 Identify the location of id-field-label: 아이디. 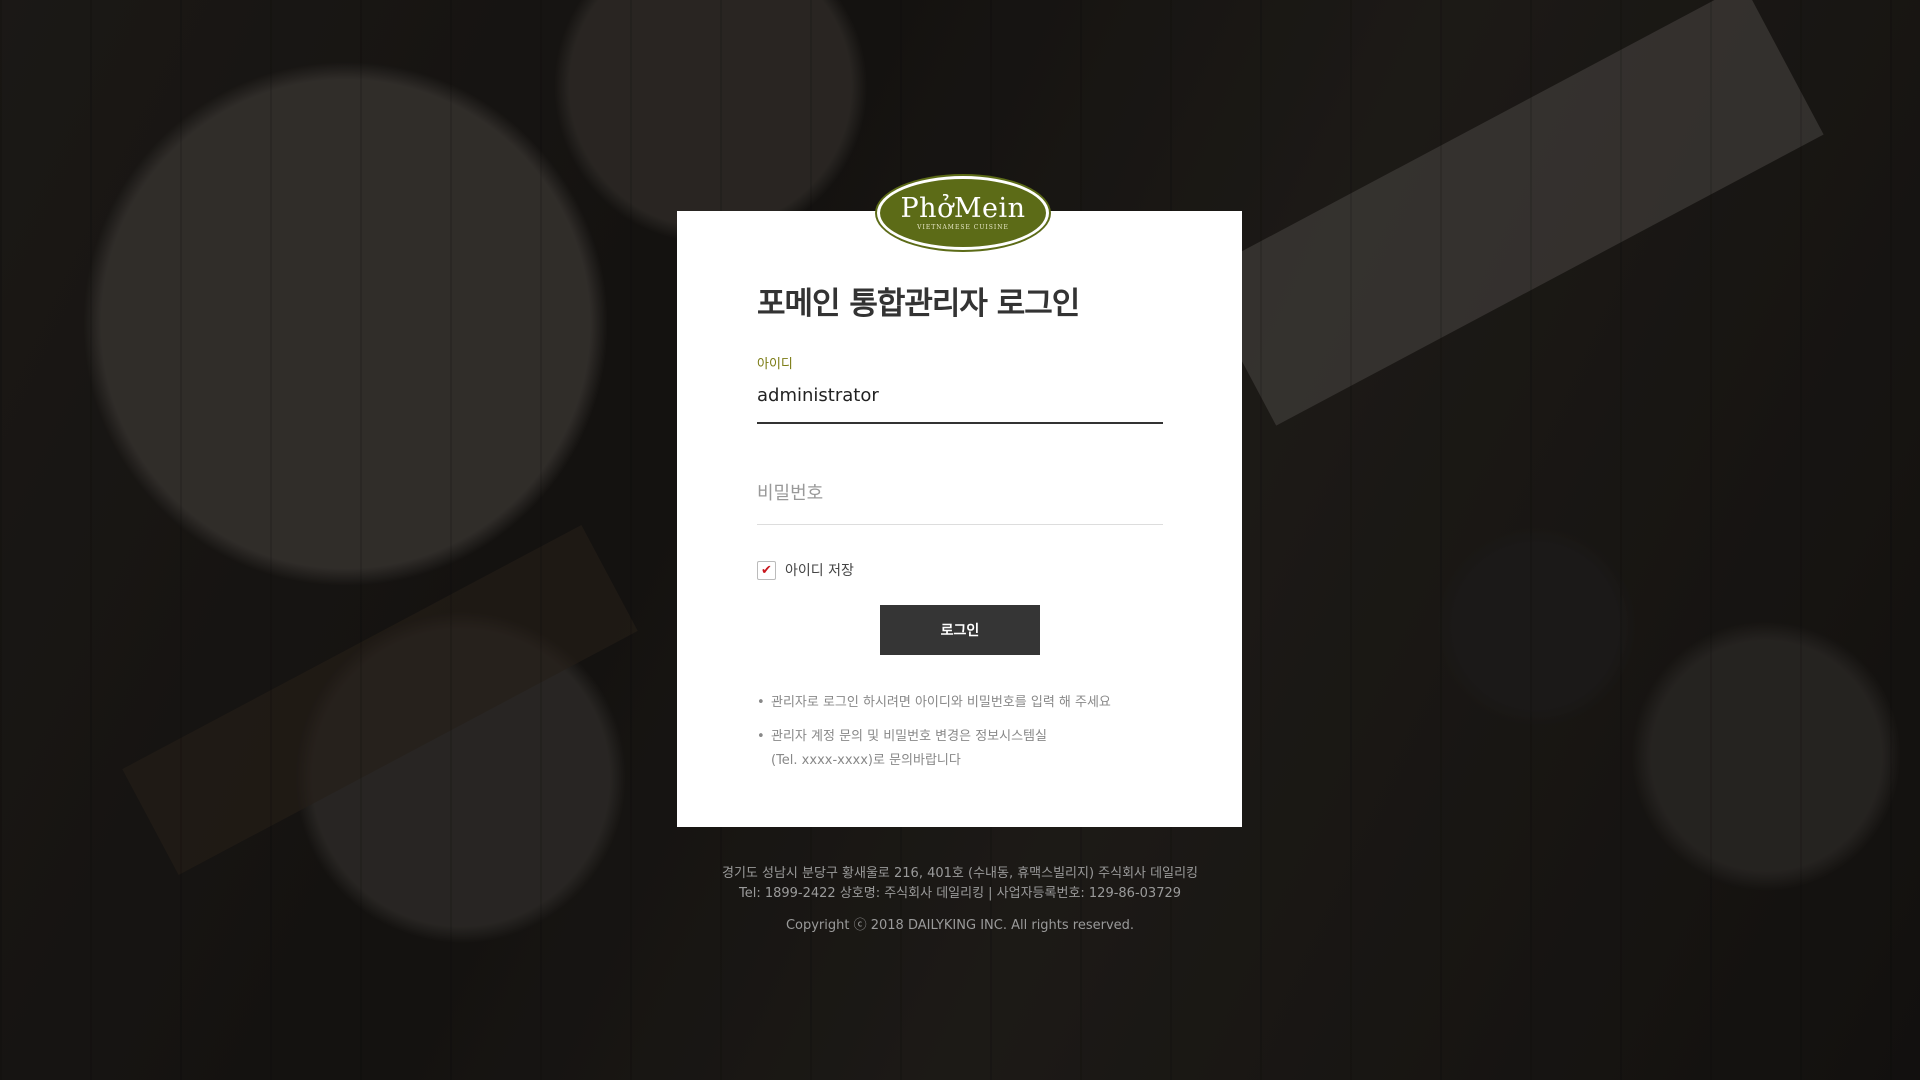
(775, 364).